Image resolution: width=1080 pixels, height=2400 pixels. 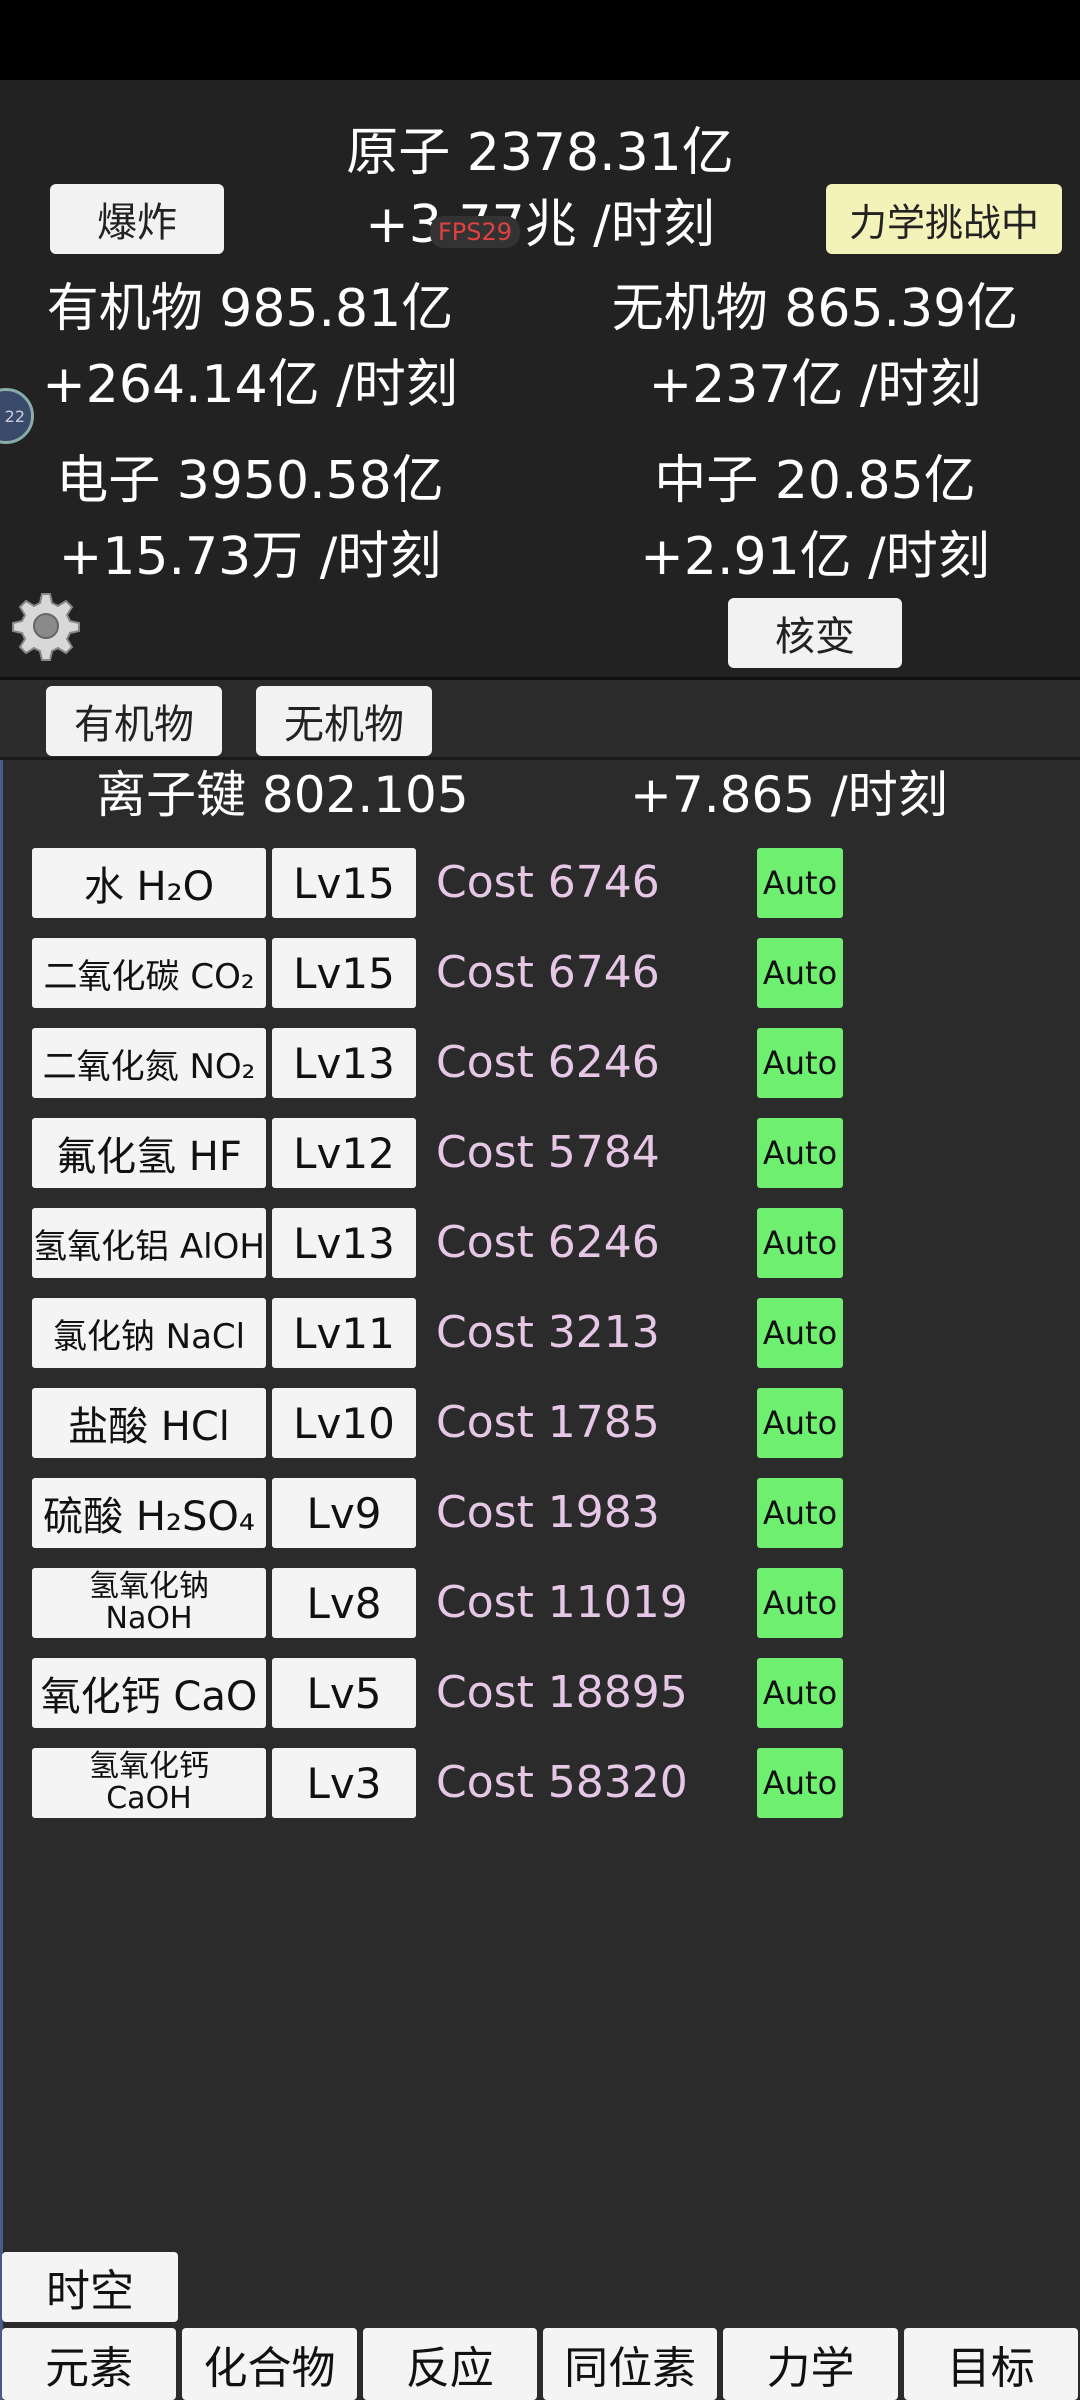 I want to click on list-item: 氢氧化钙 CaOH Lv3 Cost 58320 Auto, so click(x=442, y=1783).